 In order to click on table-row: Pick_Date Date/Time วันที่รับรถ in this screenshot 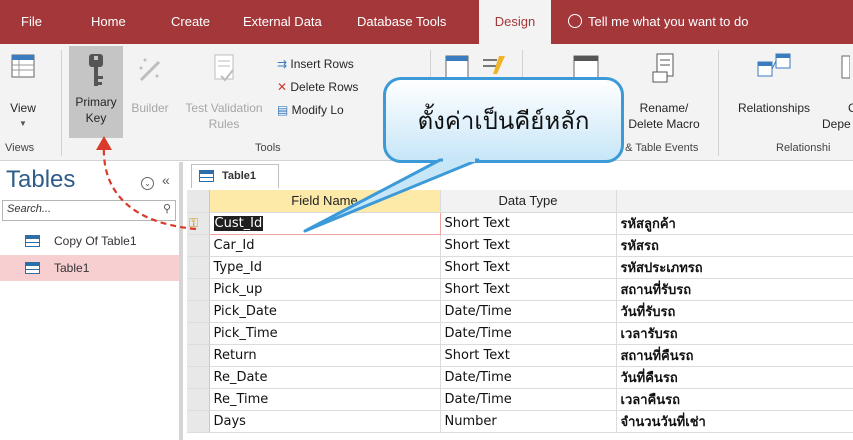, I will do `click(520, 311)`.